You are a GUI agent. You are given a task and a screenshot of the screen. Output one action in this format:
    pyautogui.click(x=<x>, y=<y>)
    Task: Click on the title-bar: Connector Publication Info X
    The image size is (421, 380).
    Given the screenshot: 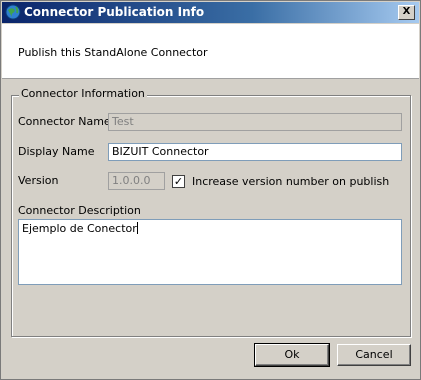 What is the action you would take?
    pyautogui.click(x=210, y=12)
    